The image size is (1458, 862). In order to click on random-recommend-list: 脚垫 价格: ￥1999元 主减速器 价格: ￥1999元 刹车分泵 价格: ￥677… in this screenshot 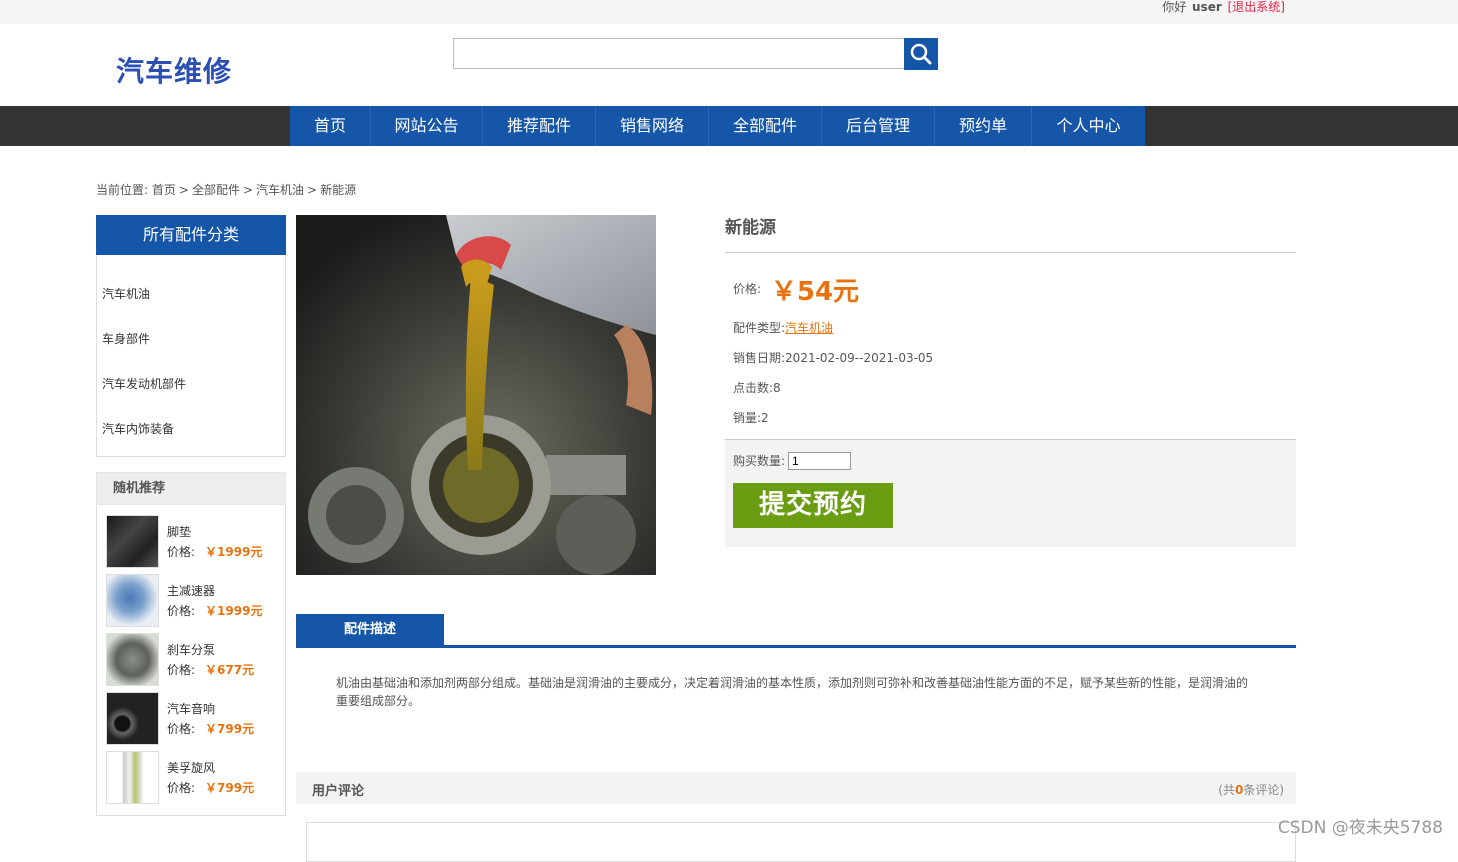, I will do `click(191, 660)`.